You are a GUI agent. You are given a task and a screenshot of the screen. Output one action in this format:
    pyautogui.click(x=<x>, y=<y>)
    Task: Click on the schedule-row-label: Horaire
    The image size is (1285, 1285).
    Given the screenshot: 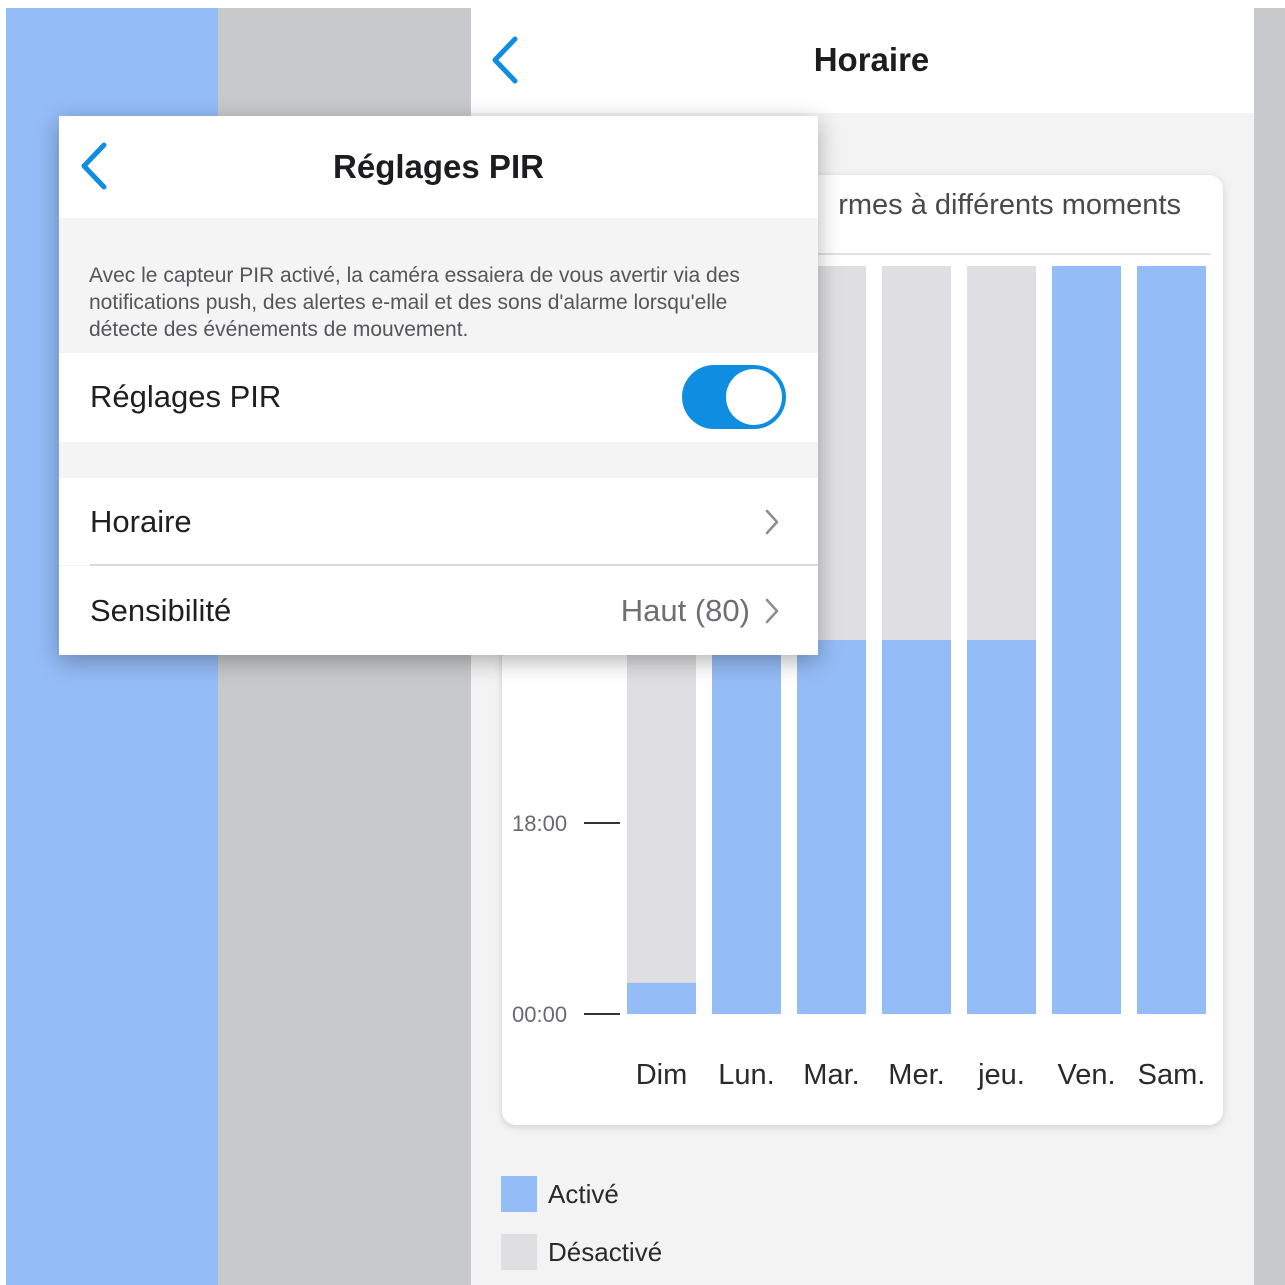 What is the action you would take?
    pyautogui.click(x=141, y=521)
    